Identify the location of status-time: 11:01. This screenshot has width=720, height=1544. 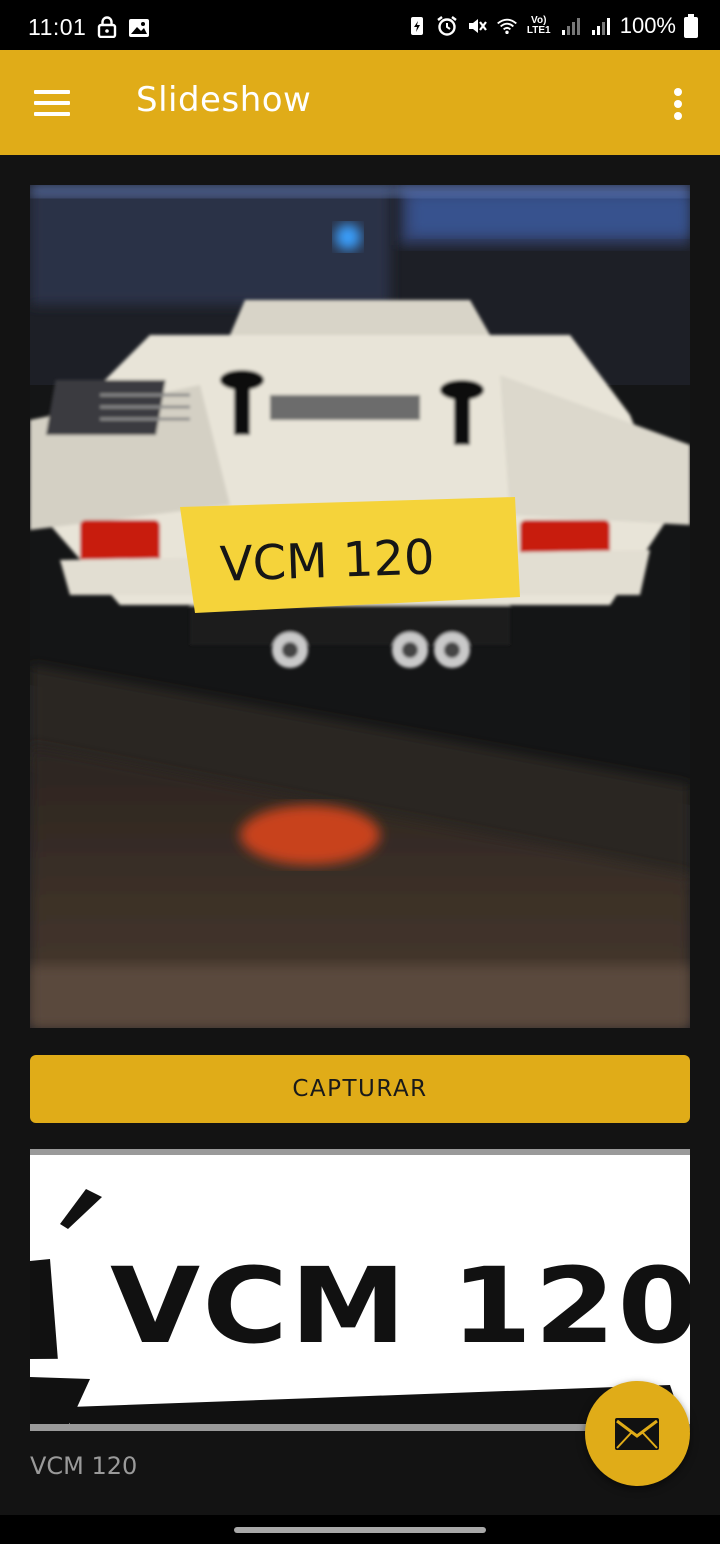
(57, 27).